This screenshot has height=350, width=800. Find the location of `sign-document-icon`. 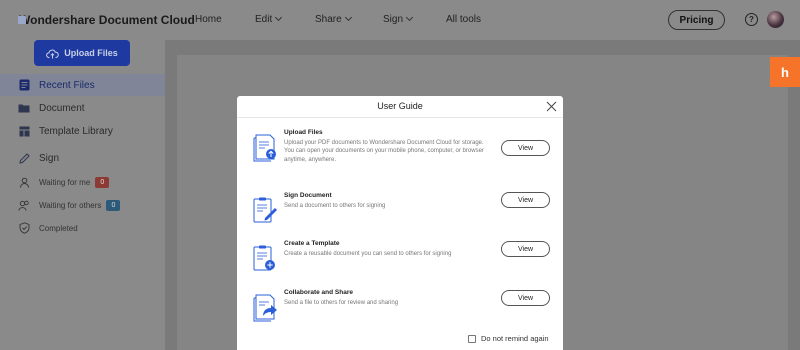

sign-document-icon is located at coordinates (265, 210).